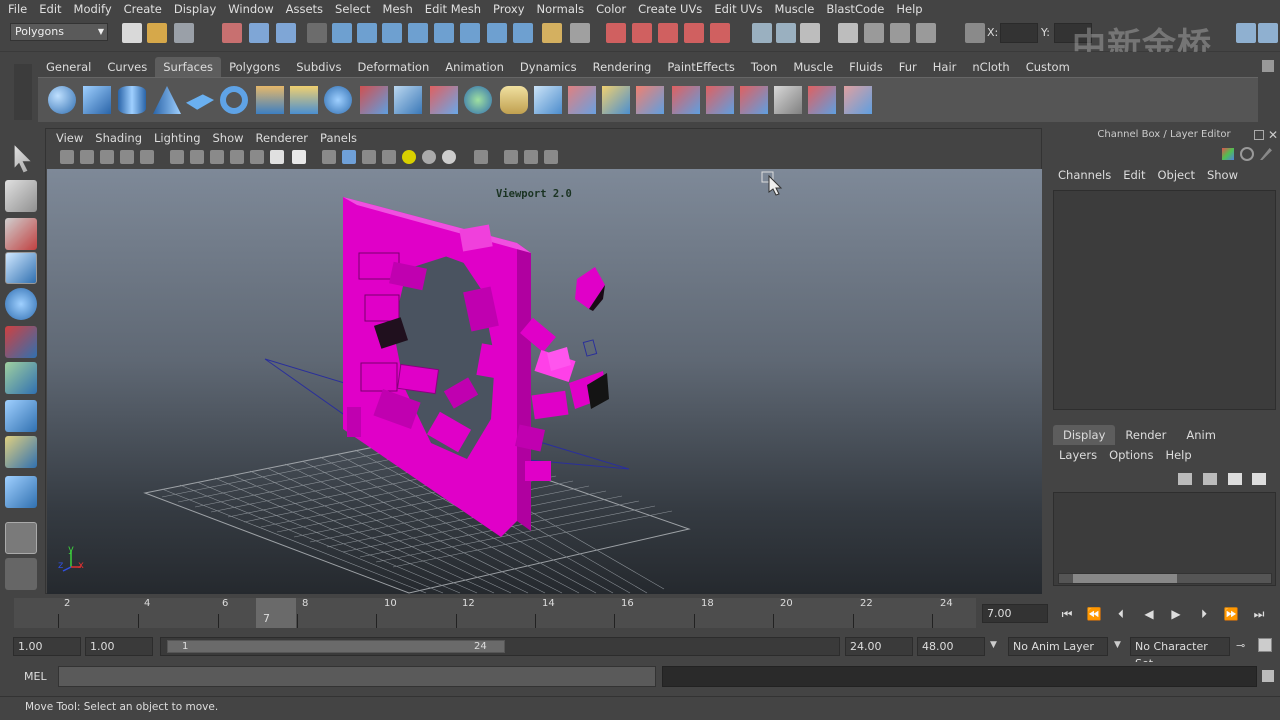 The height and width of the screenshot is (720, 1280). Describe the element at coordinates (429, 157) in the screenshot. I see `light-grey-icon` at that location.